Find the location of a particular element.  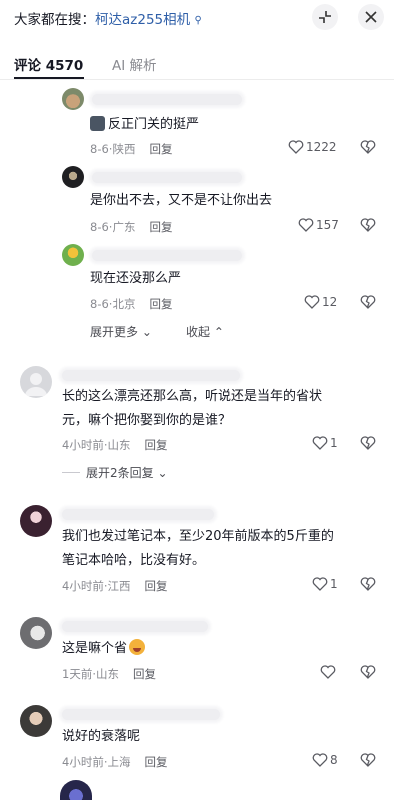

collapse-replies: 收起 ⌃ is located at coordinates (205, 331).